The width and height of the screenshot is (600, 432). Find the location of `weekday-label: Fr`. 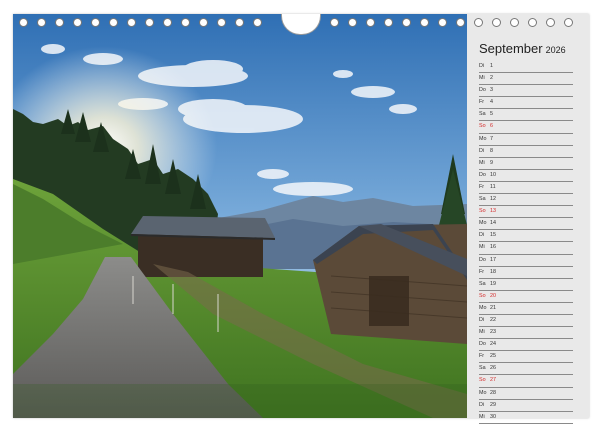

weekday-label: Fr is located at coordinates (482, 186).